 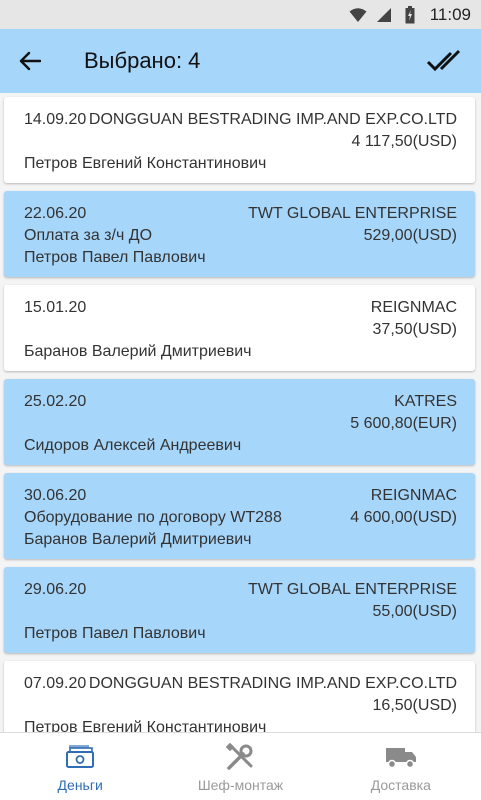 I want to click on transaction-amount: 4 600,00(USD), so click(x=403, y=517).